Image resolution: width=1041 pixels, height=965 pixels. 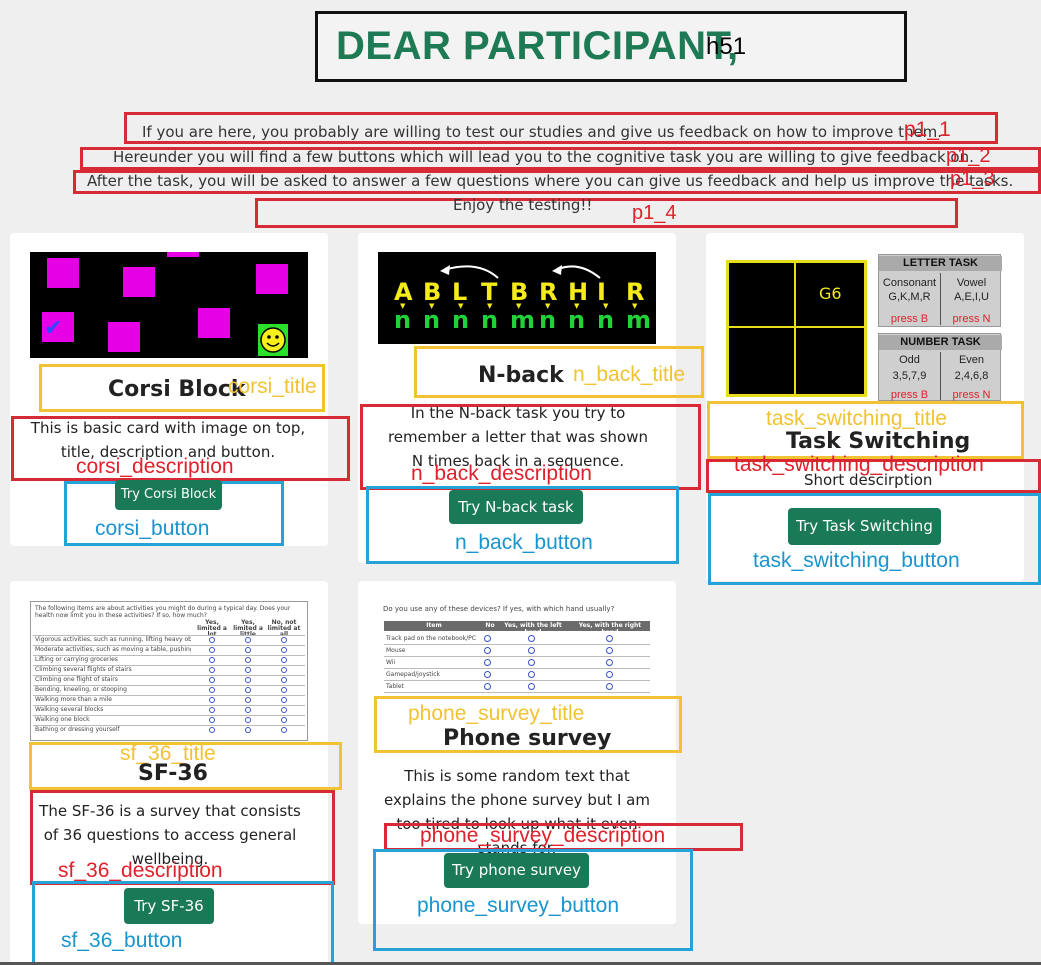 I want to click on letter-task-right-head: Vowel, so click(x=971, y=283).